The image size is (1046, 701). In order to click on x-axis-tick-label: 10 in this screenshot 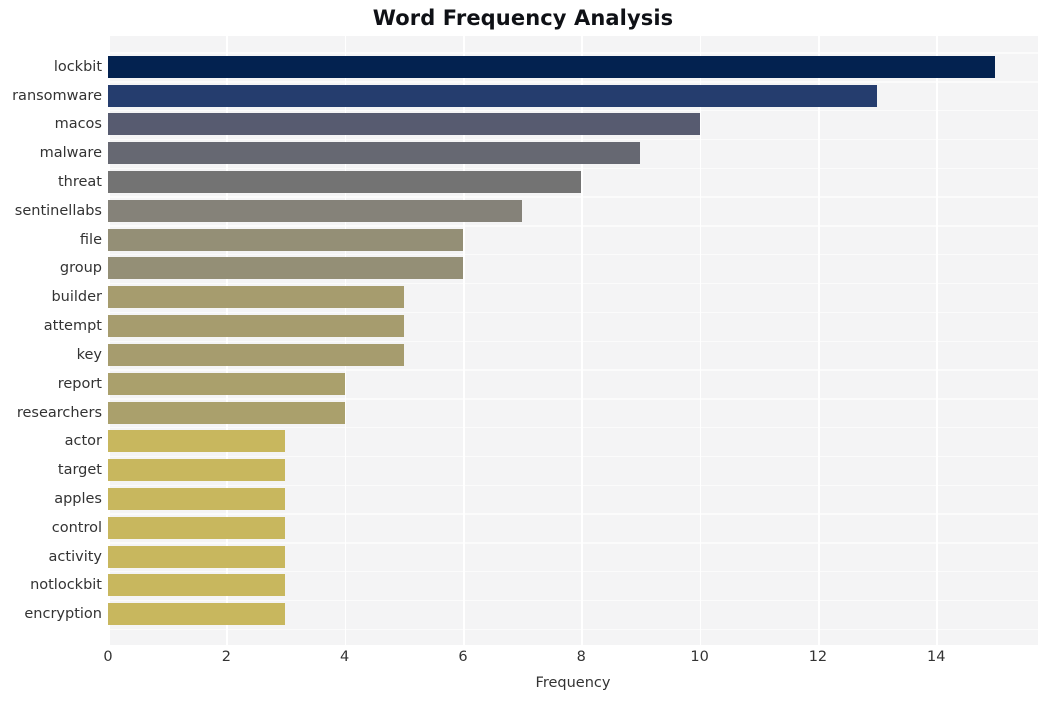, I will do `click(699, 657)`.